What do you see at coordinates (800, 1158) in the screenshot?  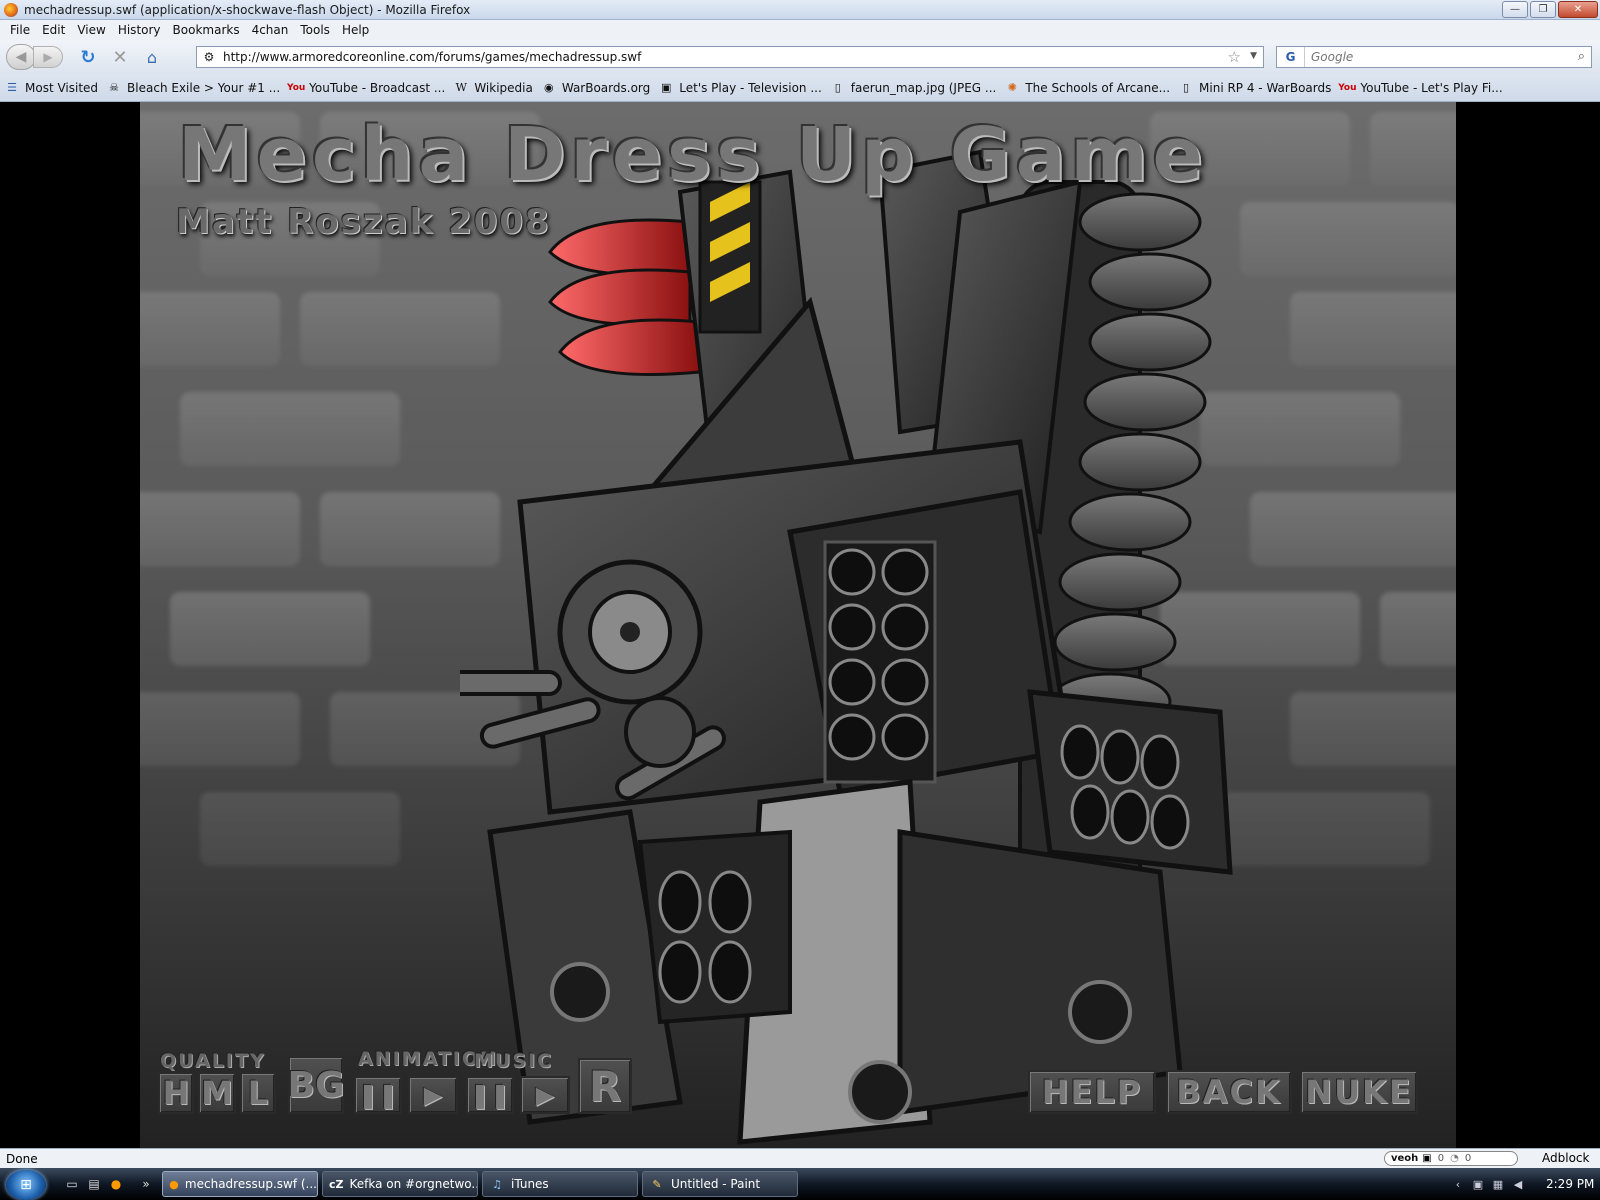 I see `status-bar: Done veoh ▣ 0 ◔ 0 Adblock` at bounding box center [800, 1158].